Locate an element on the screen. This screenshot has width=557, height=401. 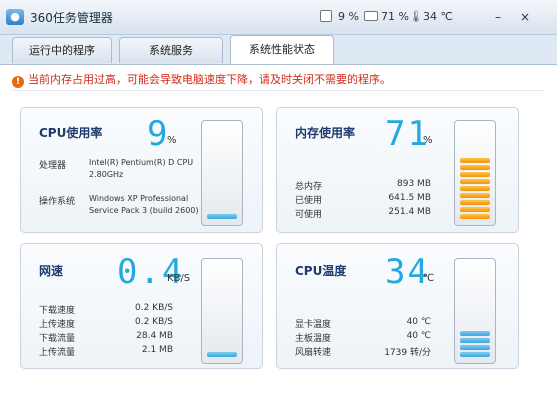
warning-icon: ! is located at coordinates (18, 82).